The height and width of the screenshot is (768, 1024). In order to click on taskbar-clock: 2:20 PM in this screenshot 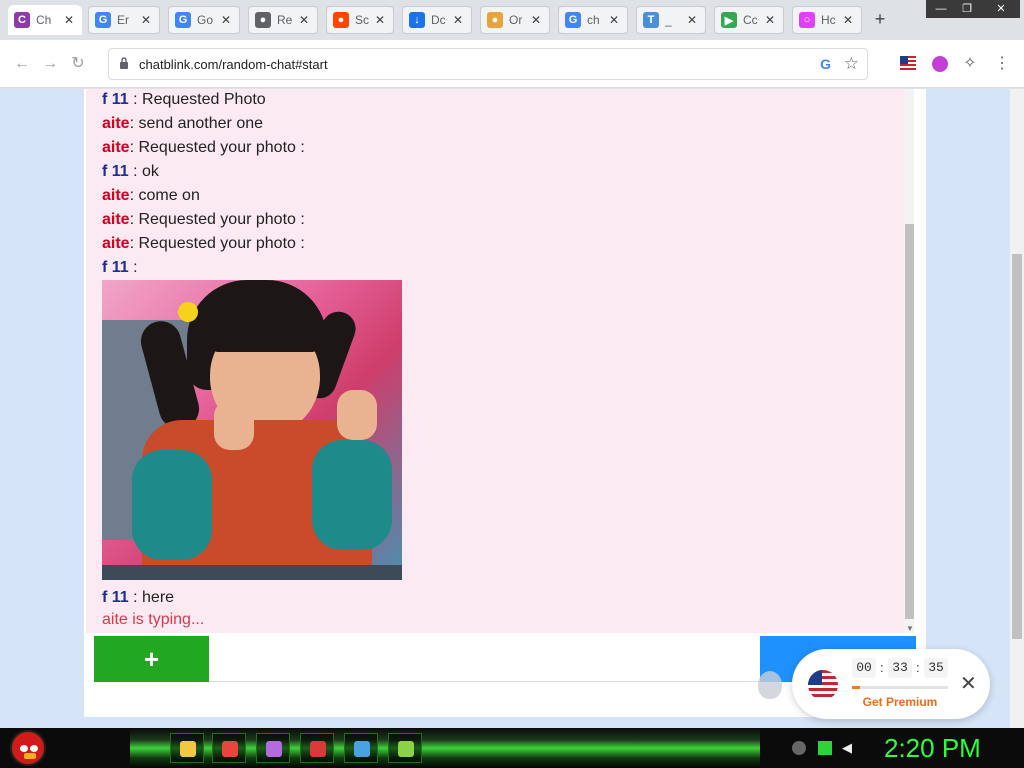, I will do `click(932, 748)`.